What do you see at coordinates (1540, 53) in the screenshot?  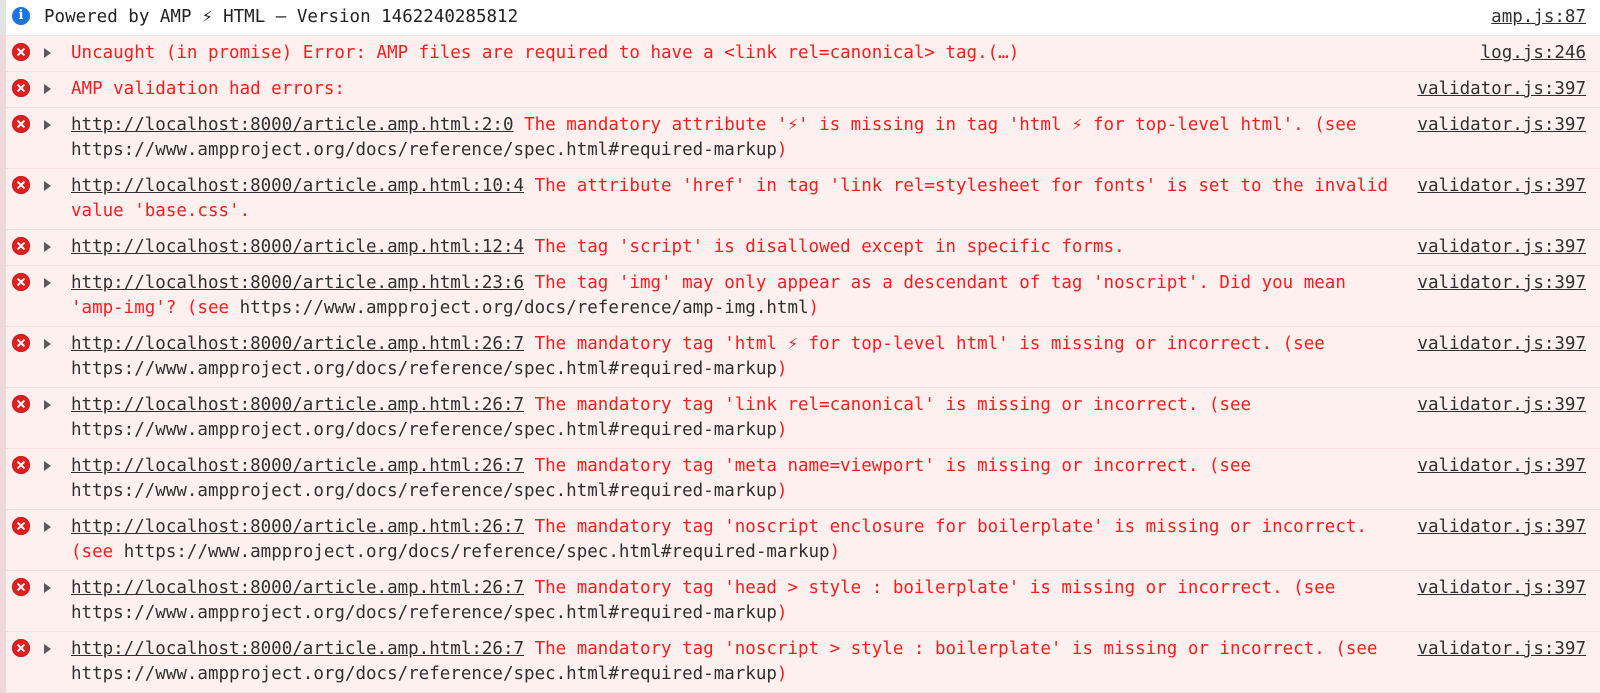 I see `script-source-link: log.js:246` at bounding box center [1540, 53].